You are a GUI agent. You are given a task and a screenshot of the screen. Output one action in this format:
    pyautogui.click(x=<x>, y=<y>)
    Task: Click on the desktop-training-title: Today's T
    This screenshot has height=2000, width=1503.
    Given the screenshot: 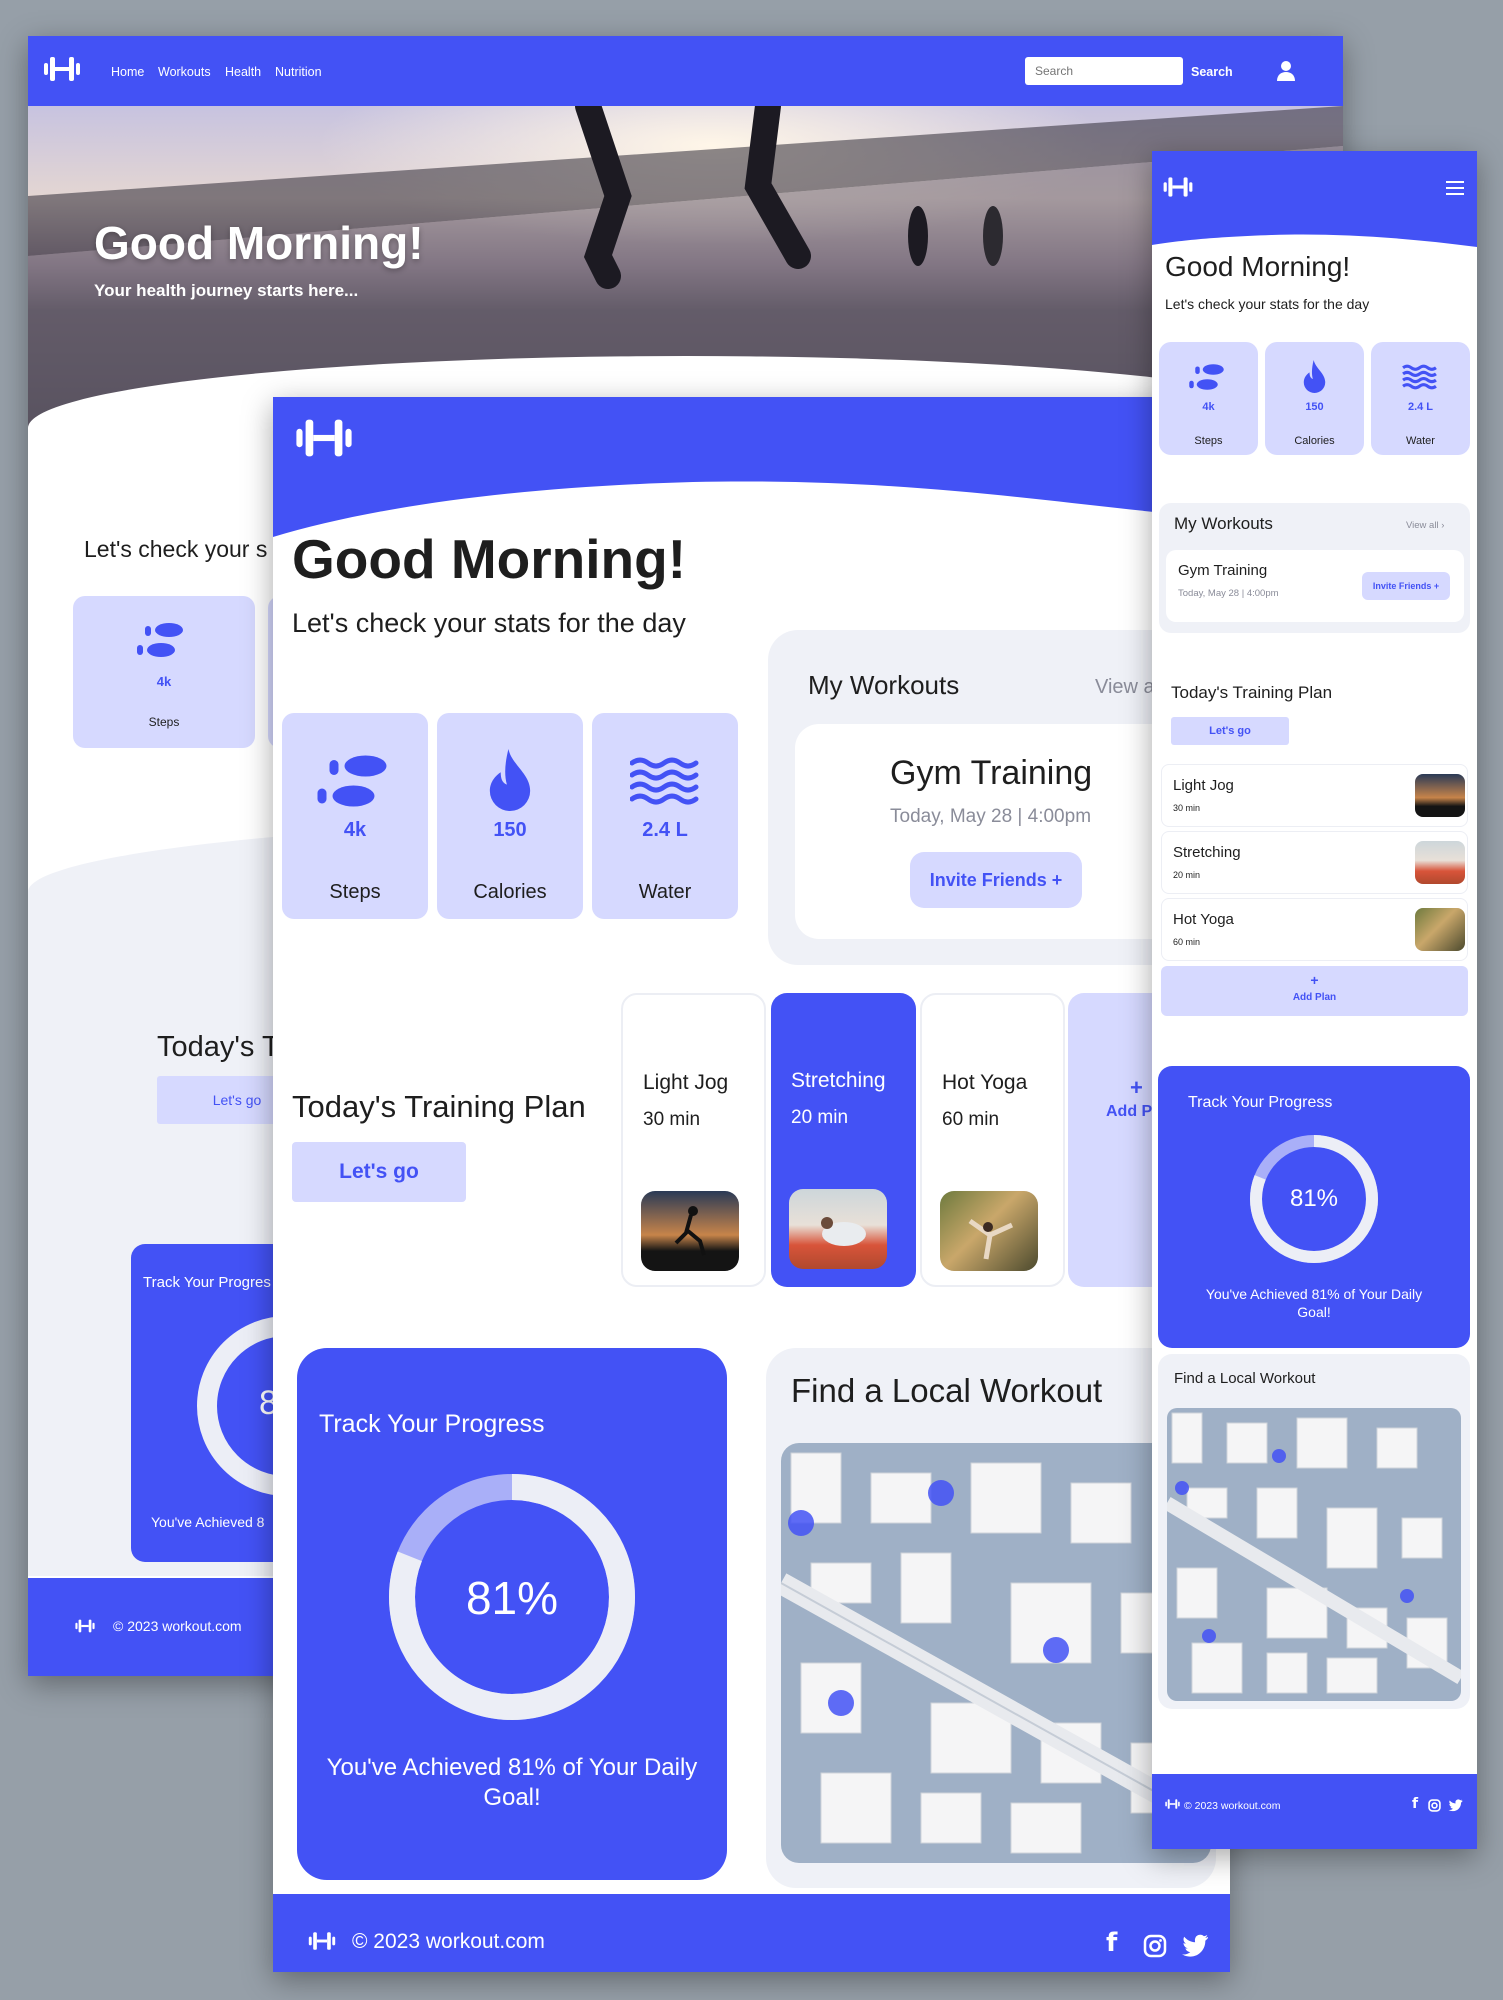 What is the action you would take?
    pyautogui.click(x=218, y=1047)
    